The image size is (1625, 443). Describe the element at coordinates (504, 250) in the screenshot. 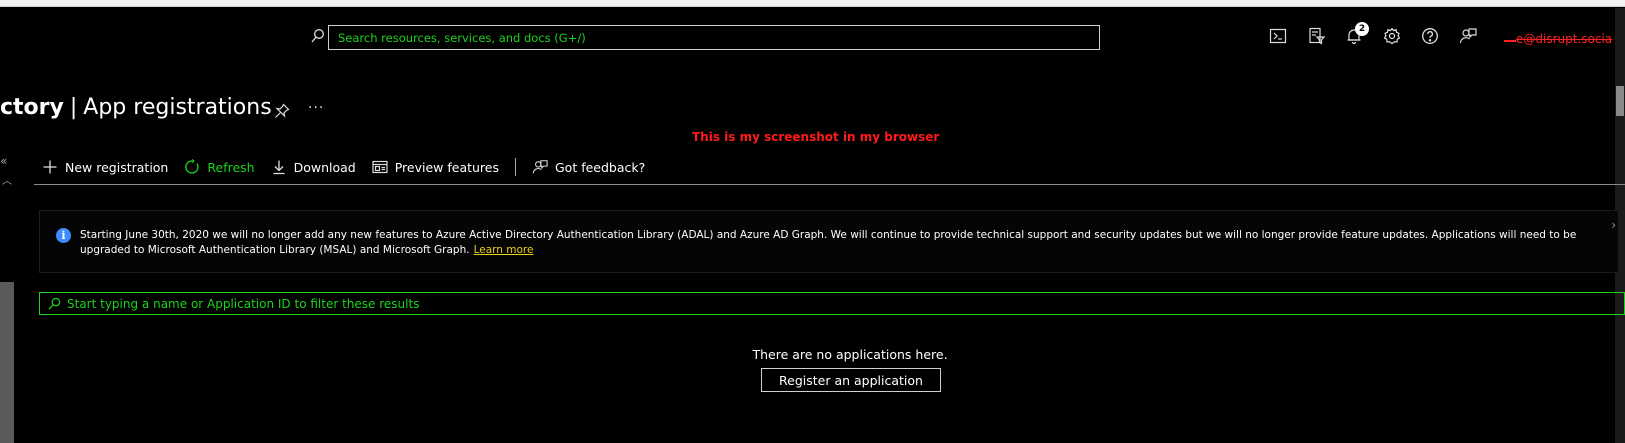

I see `learn-more-link: Learn more` at that location.